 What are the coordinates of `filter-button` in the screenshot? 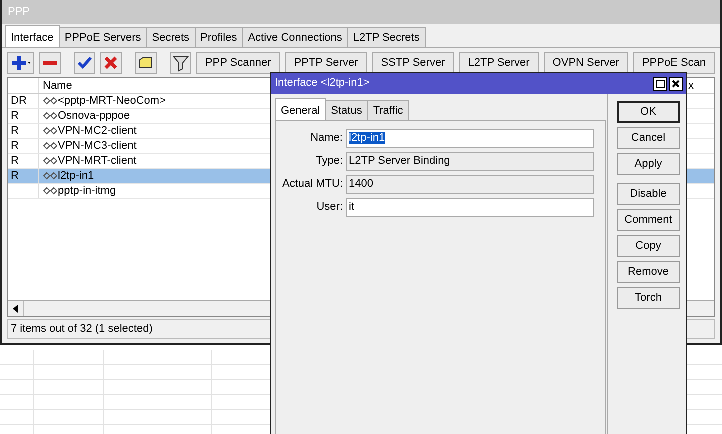 It's located at (181, 63).